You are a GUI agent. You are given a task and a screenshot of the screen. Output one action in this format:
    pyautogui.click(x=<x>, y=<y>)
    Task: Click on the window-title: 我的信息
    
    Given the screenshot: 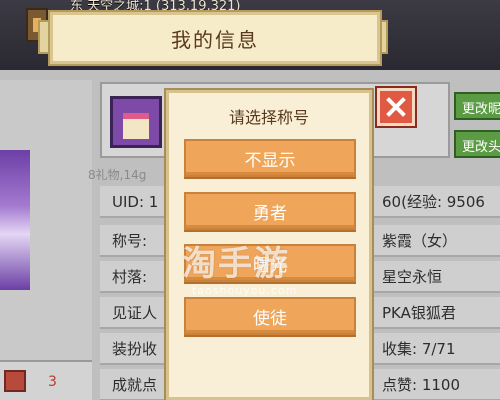 What is the action you would take?
    pyautogui.click(x=215, y=39)
    